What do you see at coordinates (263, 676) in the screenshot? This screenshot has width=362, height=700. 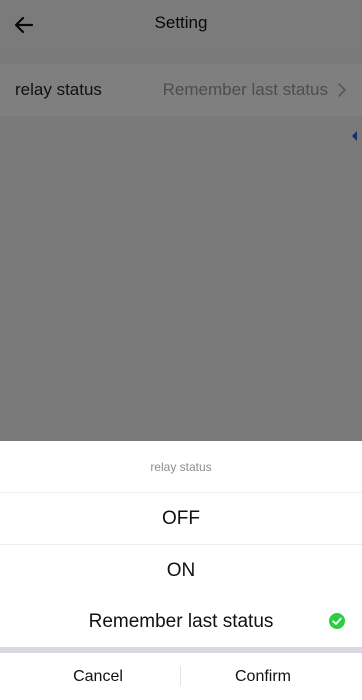 I see `confirm-button: Confirm` at bounding box center [263, 676].